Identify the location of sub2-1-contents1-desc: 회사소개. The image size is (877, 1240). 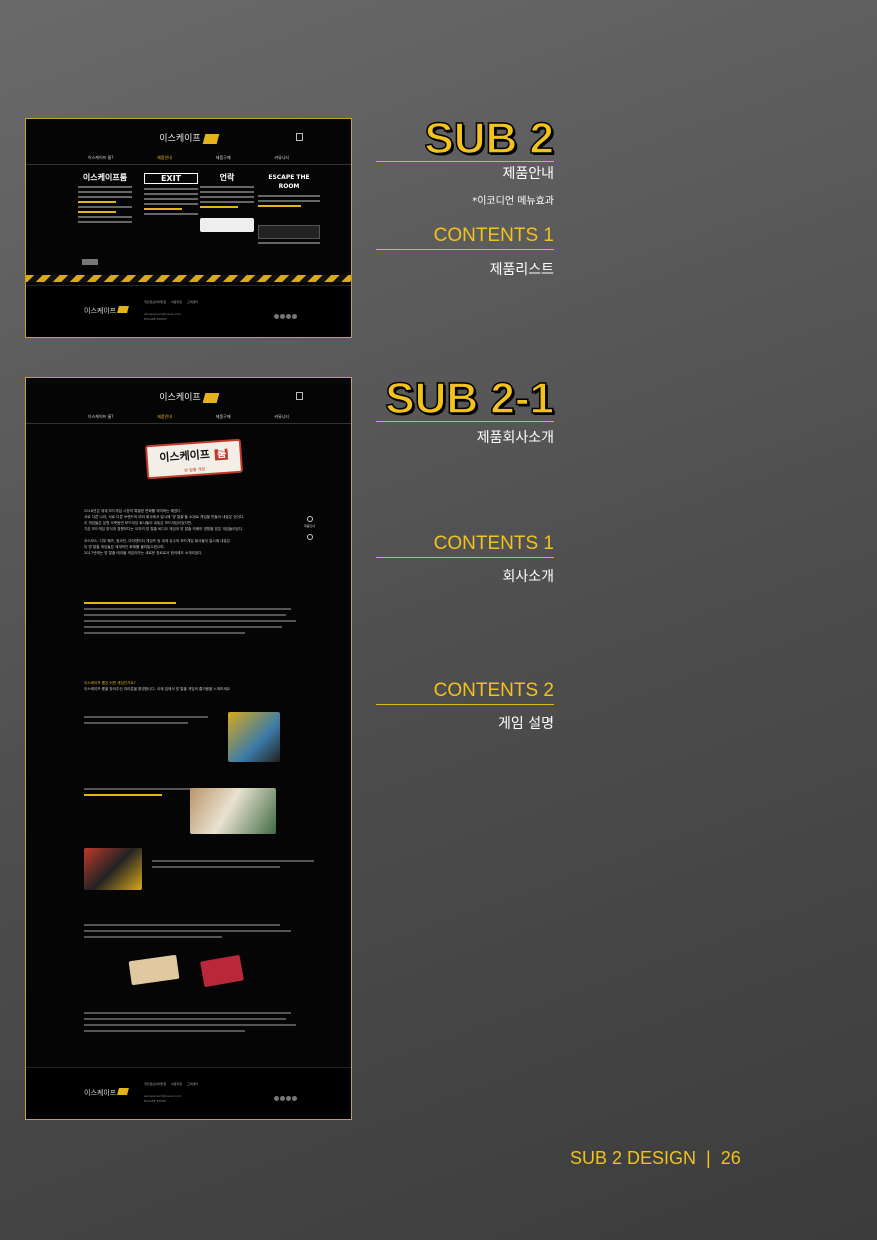
(528, 577).